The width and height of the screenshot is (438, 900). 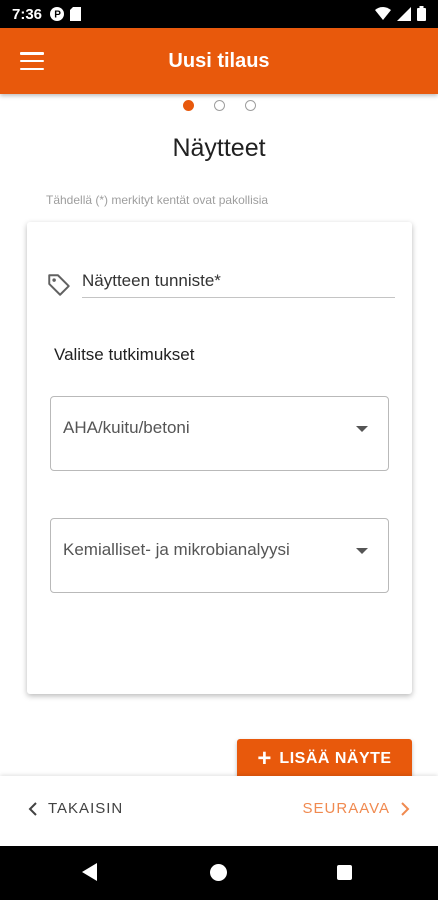 I want to click on back-button: TAKAISIN, so click(x=75, y=808).